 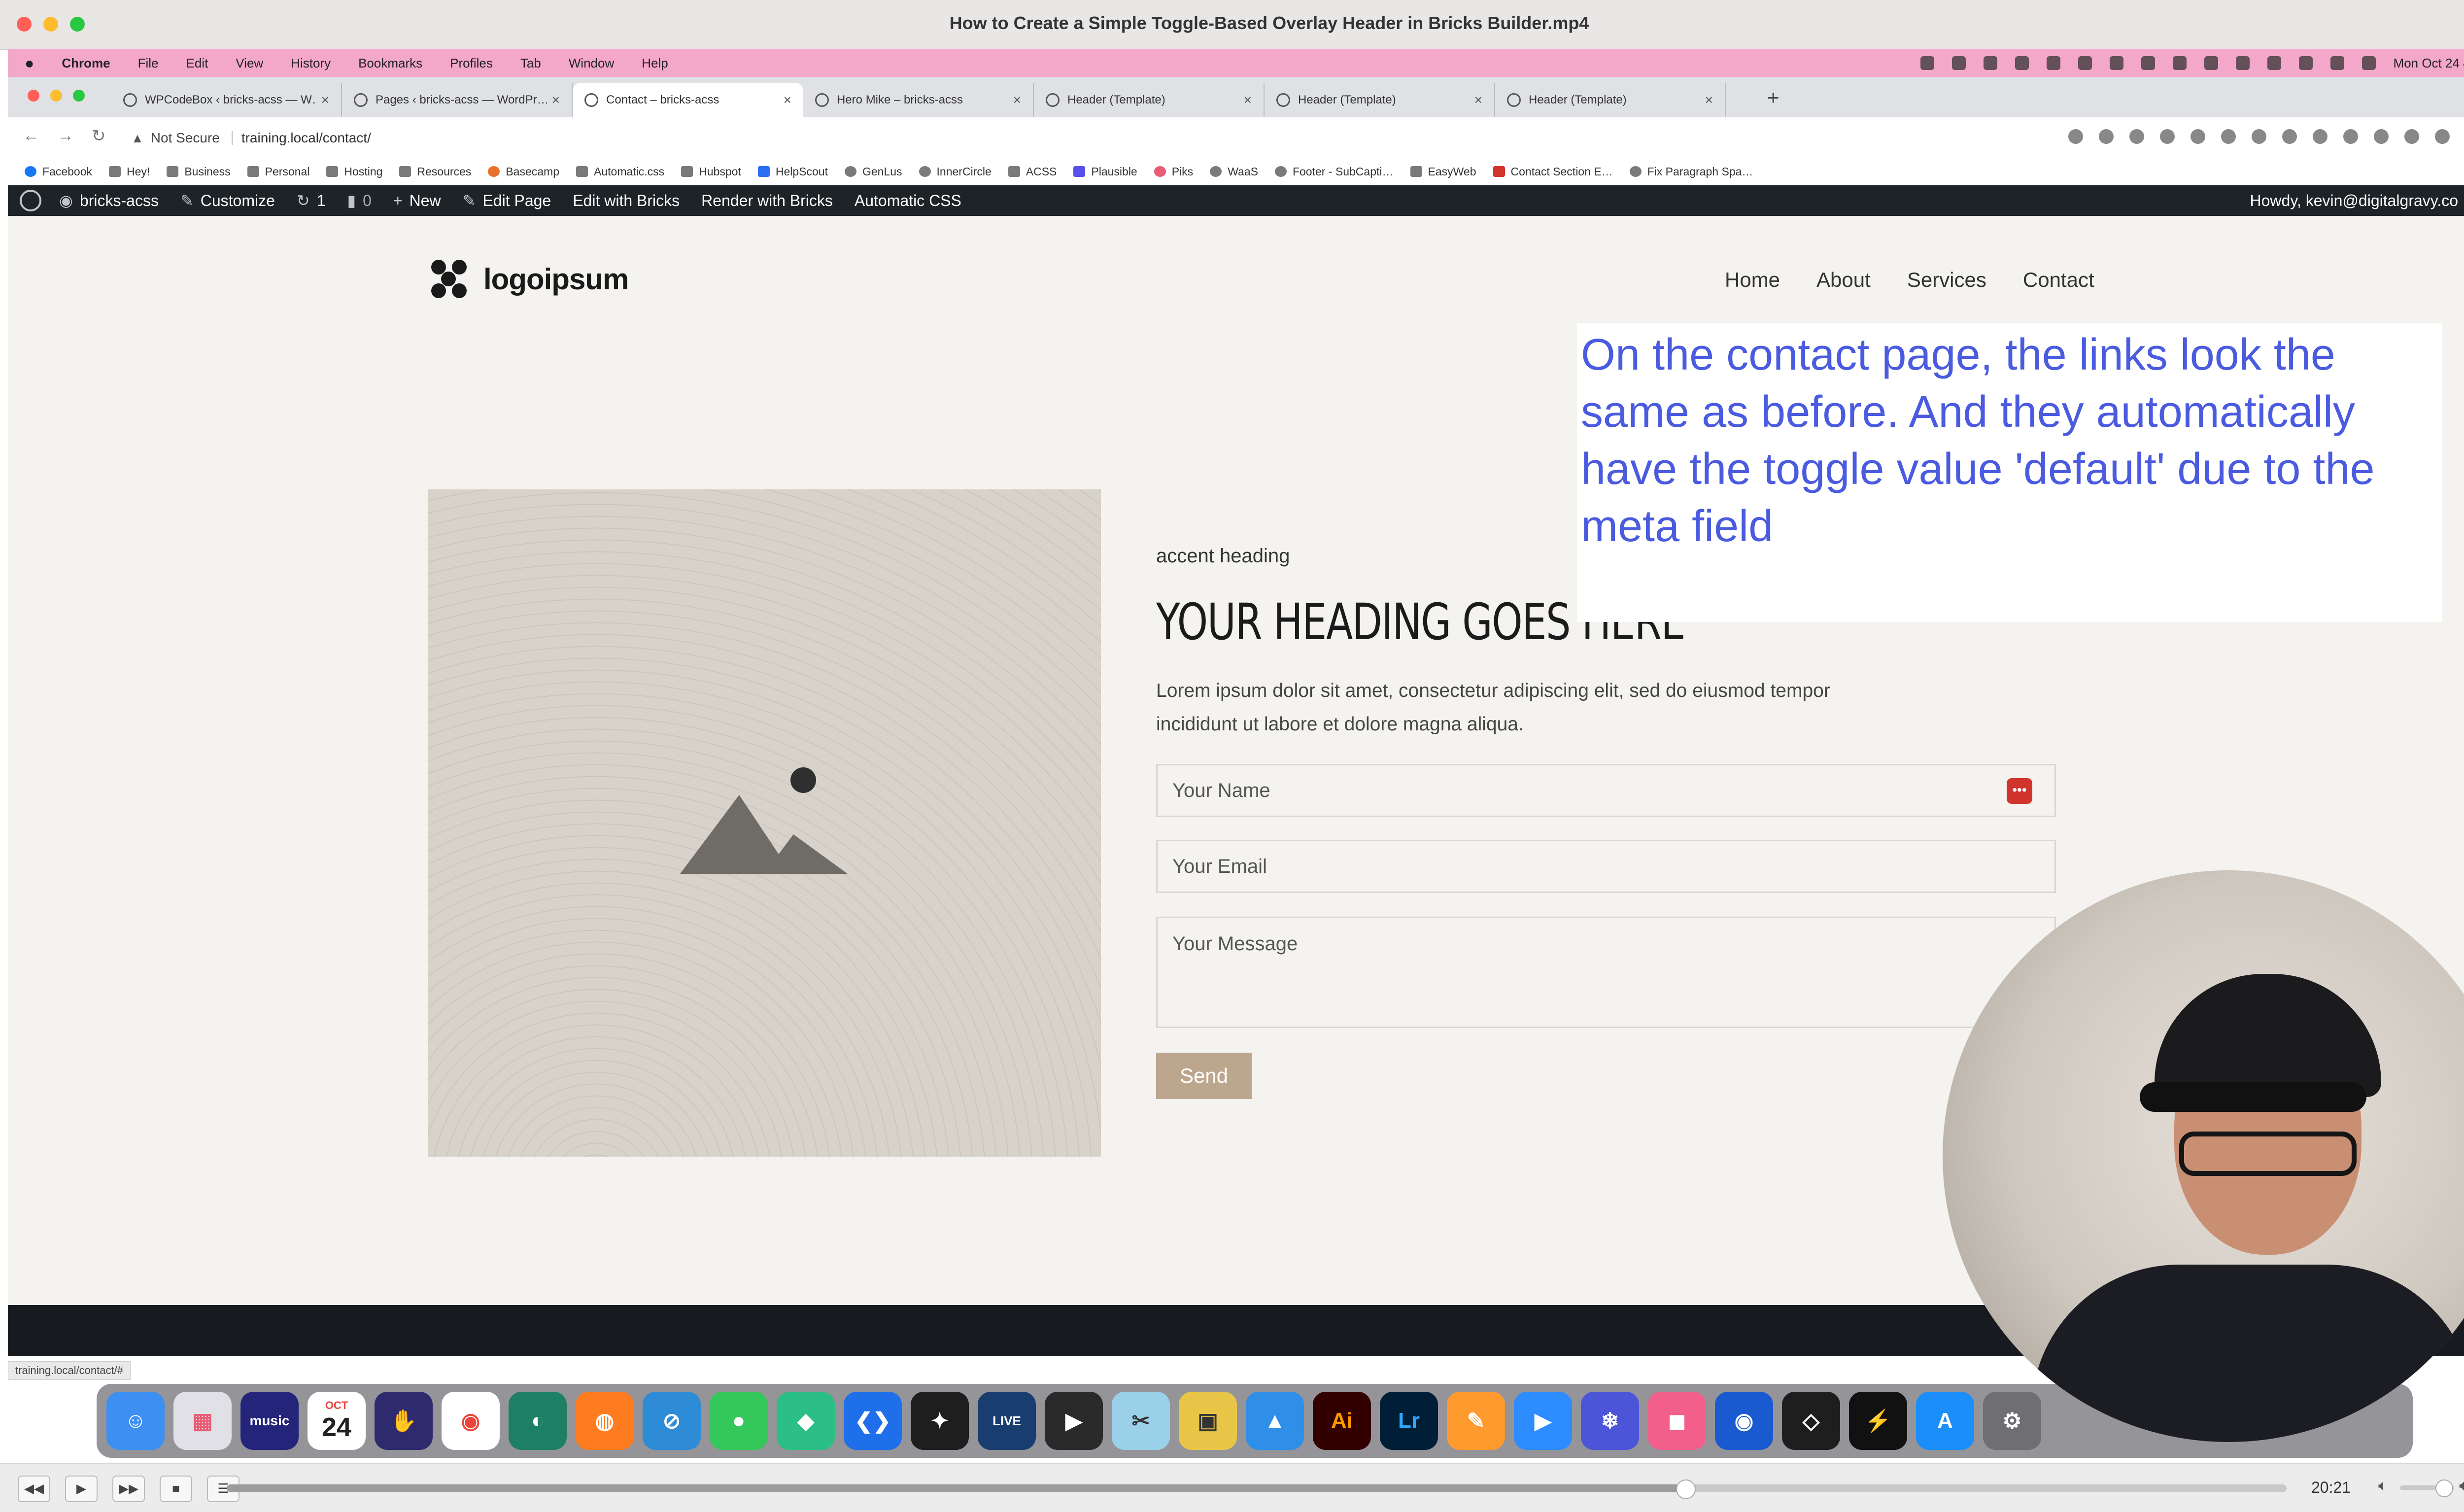 I want to click on volume-low-icon: 🔈︎, so click(x=2382, y=1486).